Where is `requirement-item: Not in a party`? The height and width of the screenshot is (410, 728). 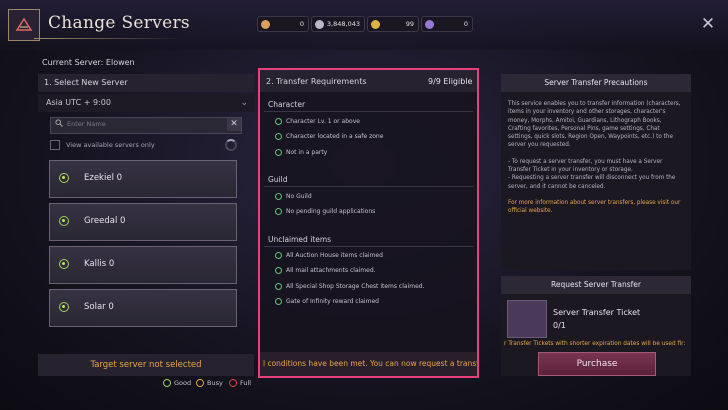
requirement-item: Not in a party is located at coordinates (301, 152).